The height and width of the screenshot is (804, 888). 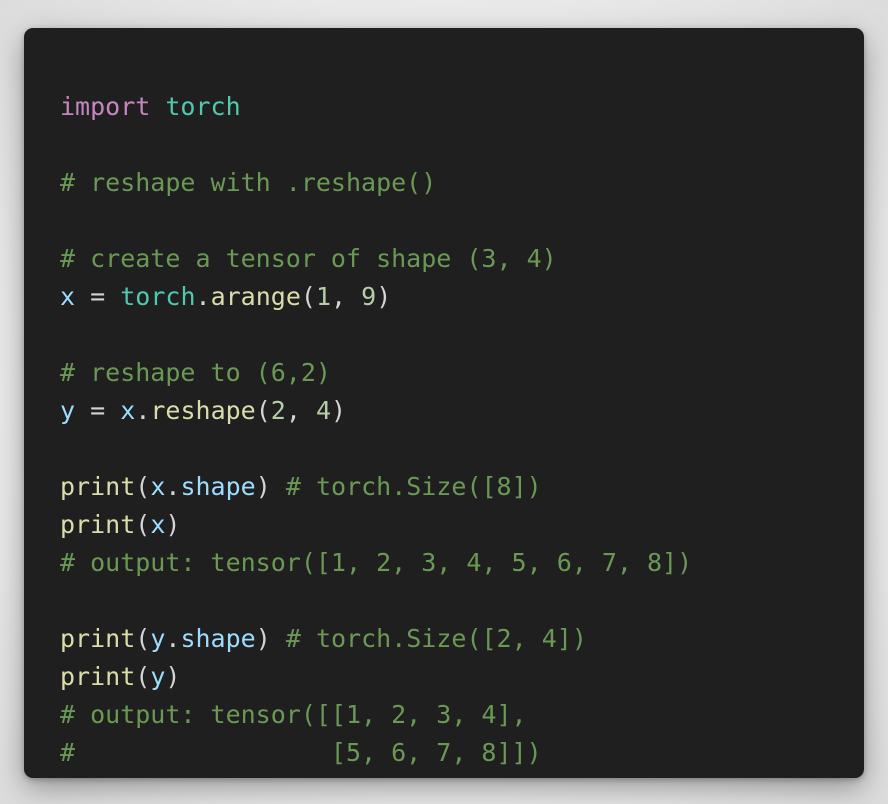 I want to click on argument: 2, so click(x=278, y=410).